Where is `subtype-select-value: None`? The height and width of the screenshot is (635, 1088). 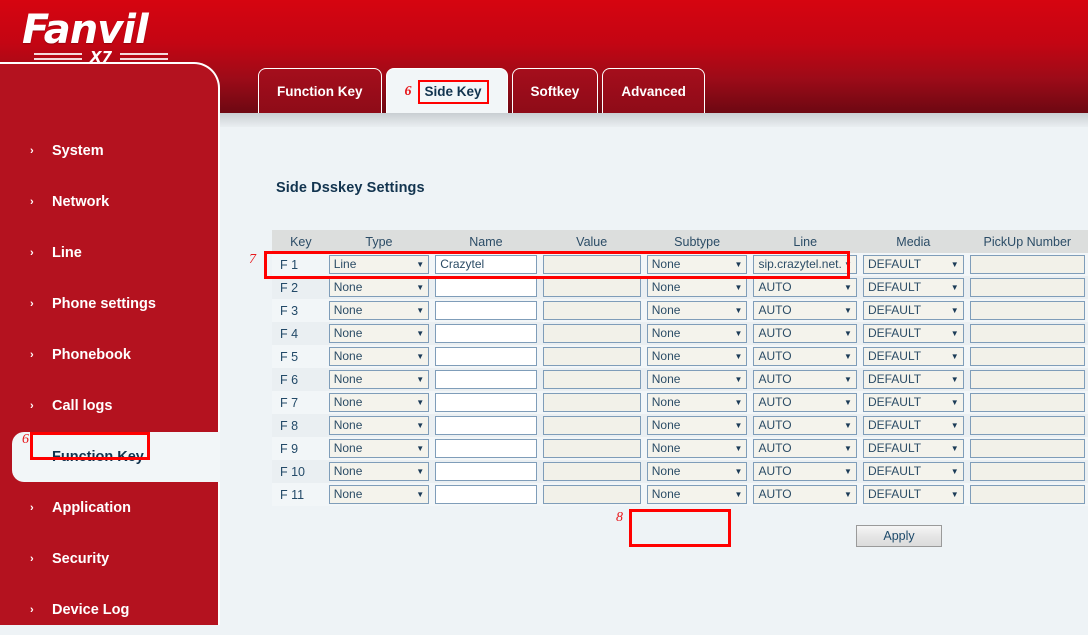
subtype-select-value: None is located at coordinates (666, 379).